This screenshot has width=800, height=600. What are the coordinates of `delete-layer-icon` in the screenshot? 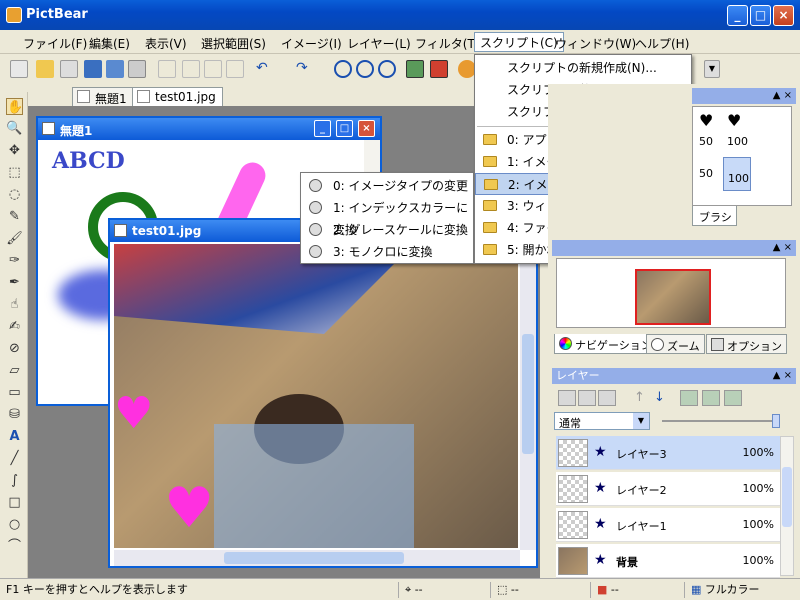 It's located at (587, 398).